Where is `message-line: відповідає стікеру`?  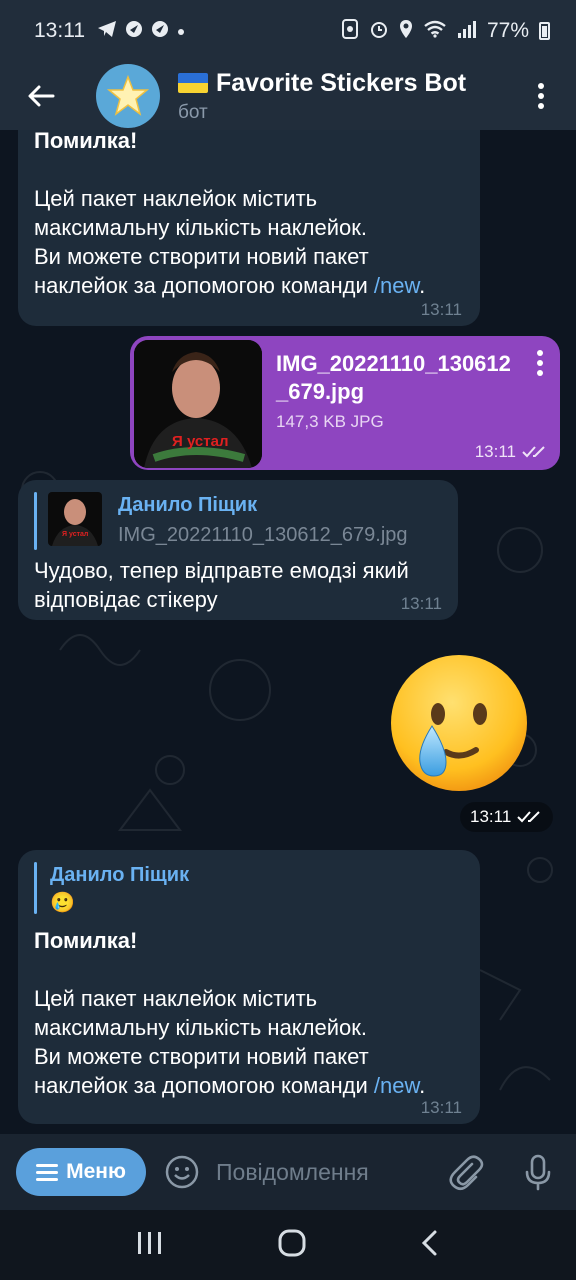
message-line: відповідає стікеру is located at coordinates (126, 599).